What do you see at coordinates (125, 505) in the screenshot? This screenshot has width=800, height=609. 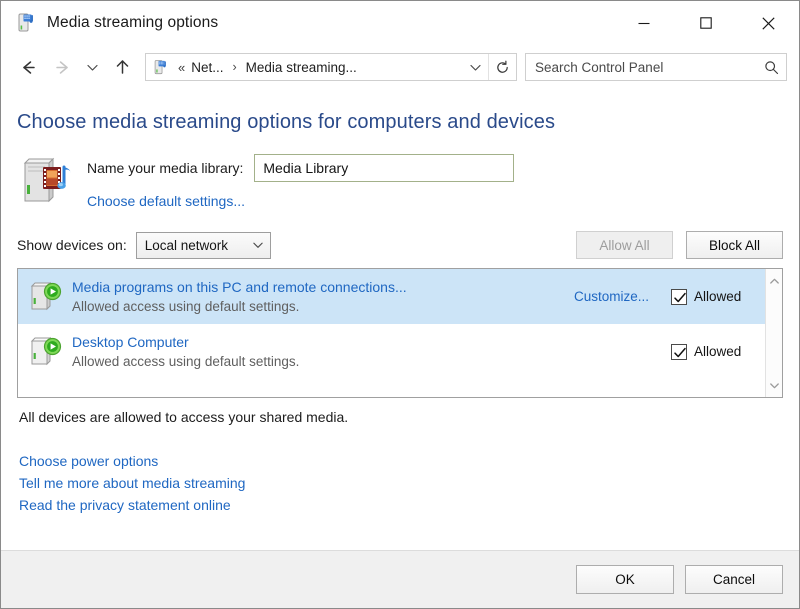 I see `privacy-statement-link: Read the privacy statement online` at bounding box center [125, 505].